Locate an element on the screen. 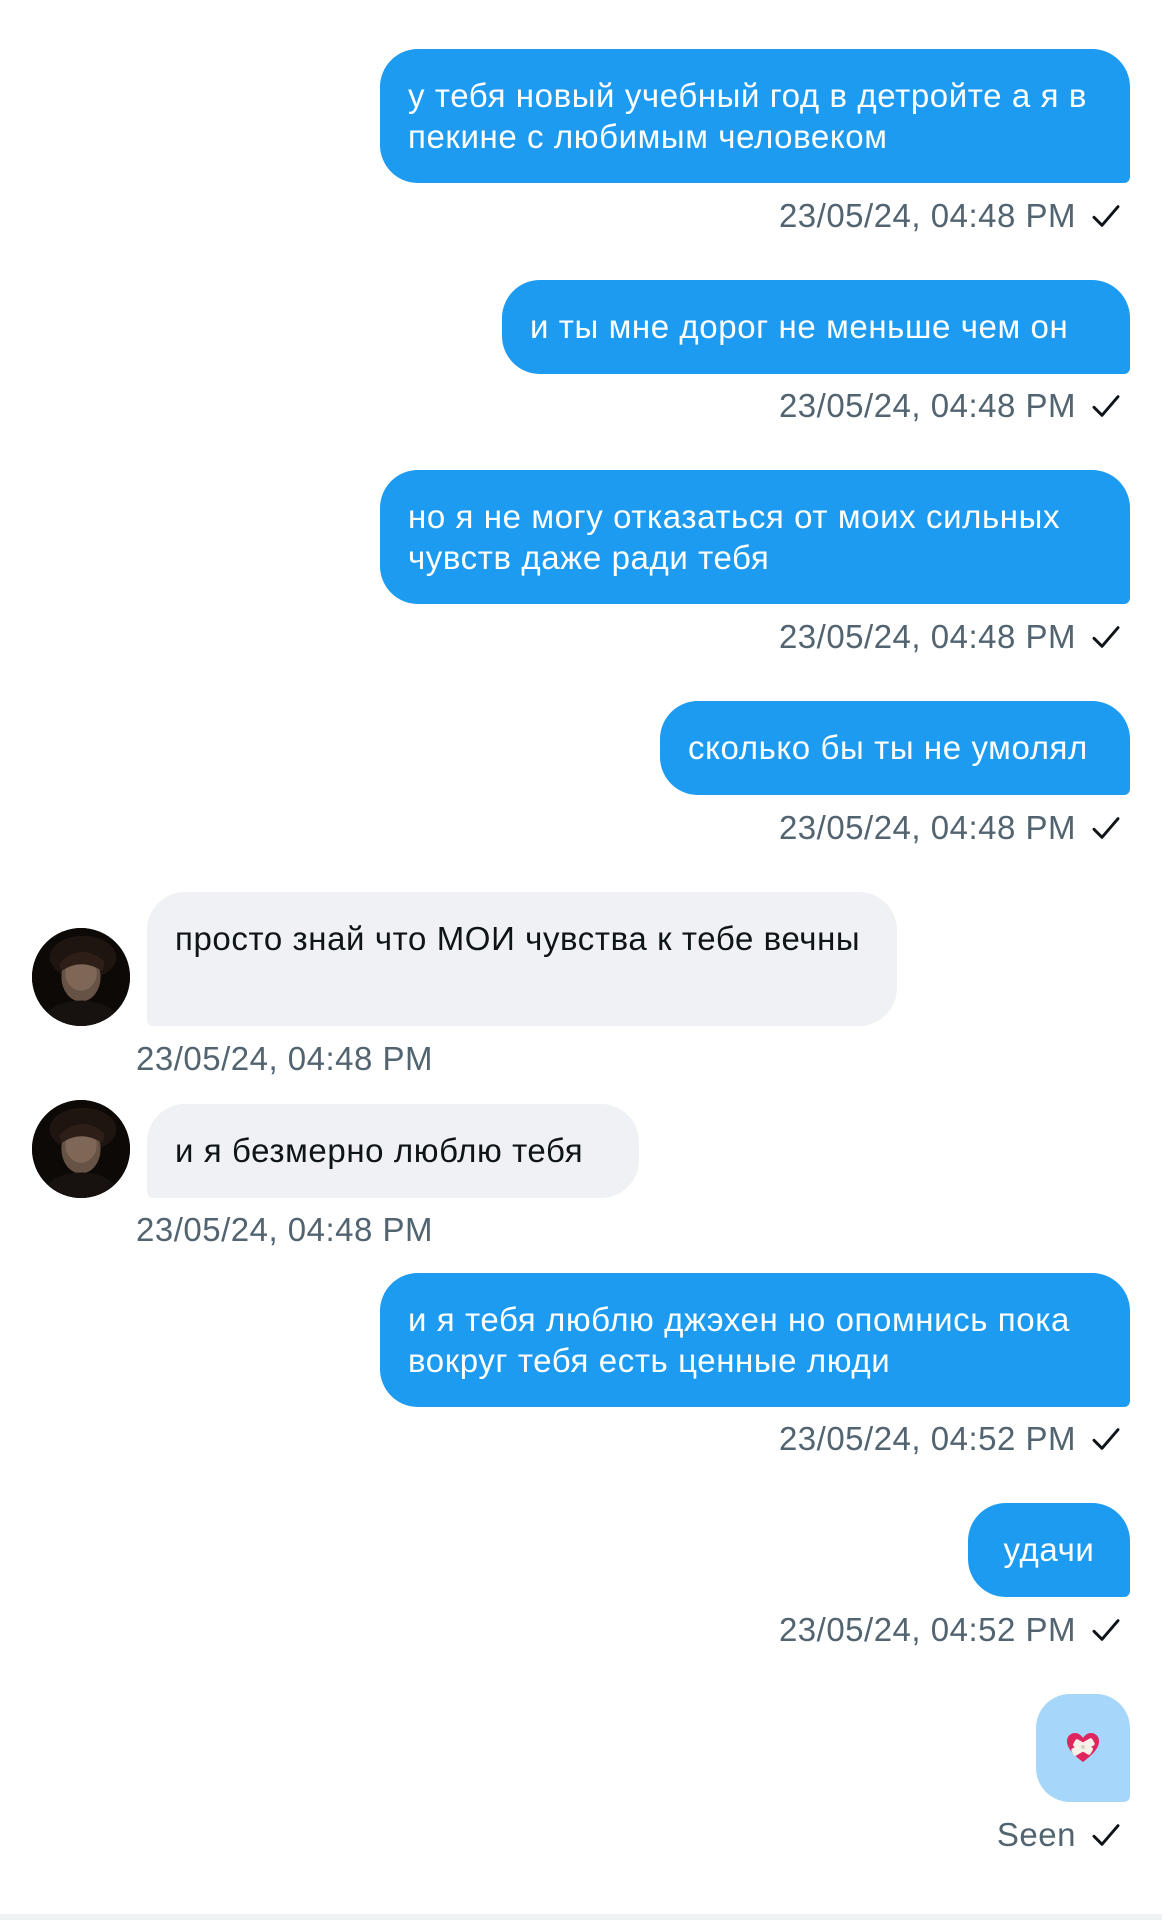  outgoing-message: и ты мне дорог не меньше чем он is located at coordinates (816, 327).